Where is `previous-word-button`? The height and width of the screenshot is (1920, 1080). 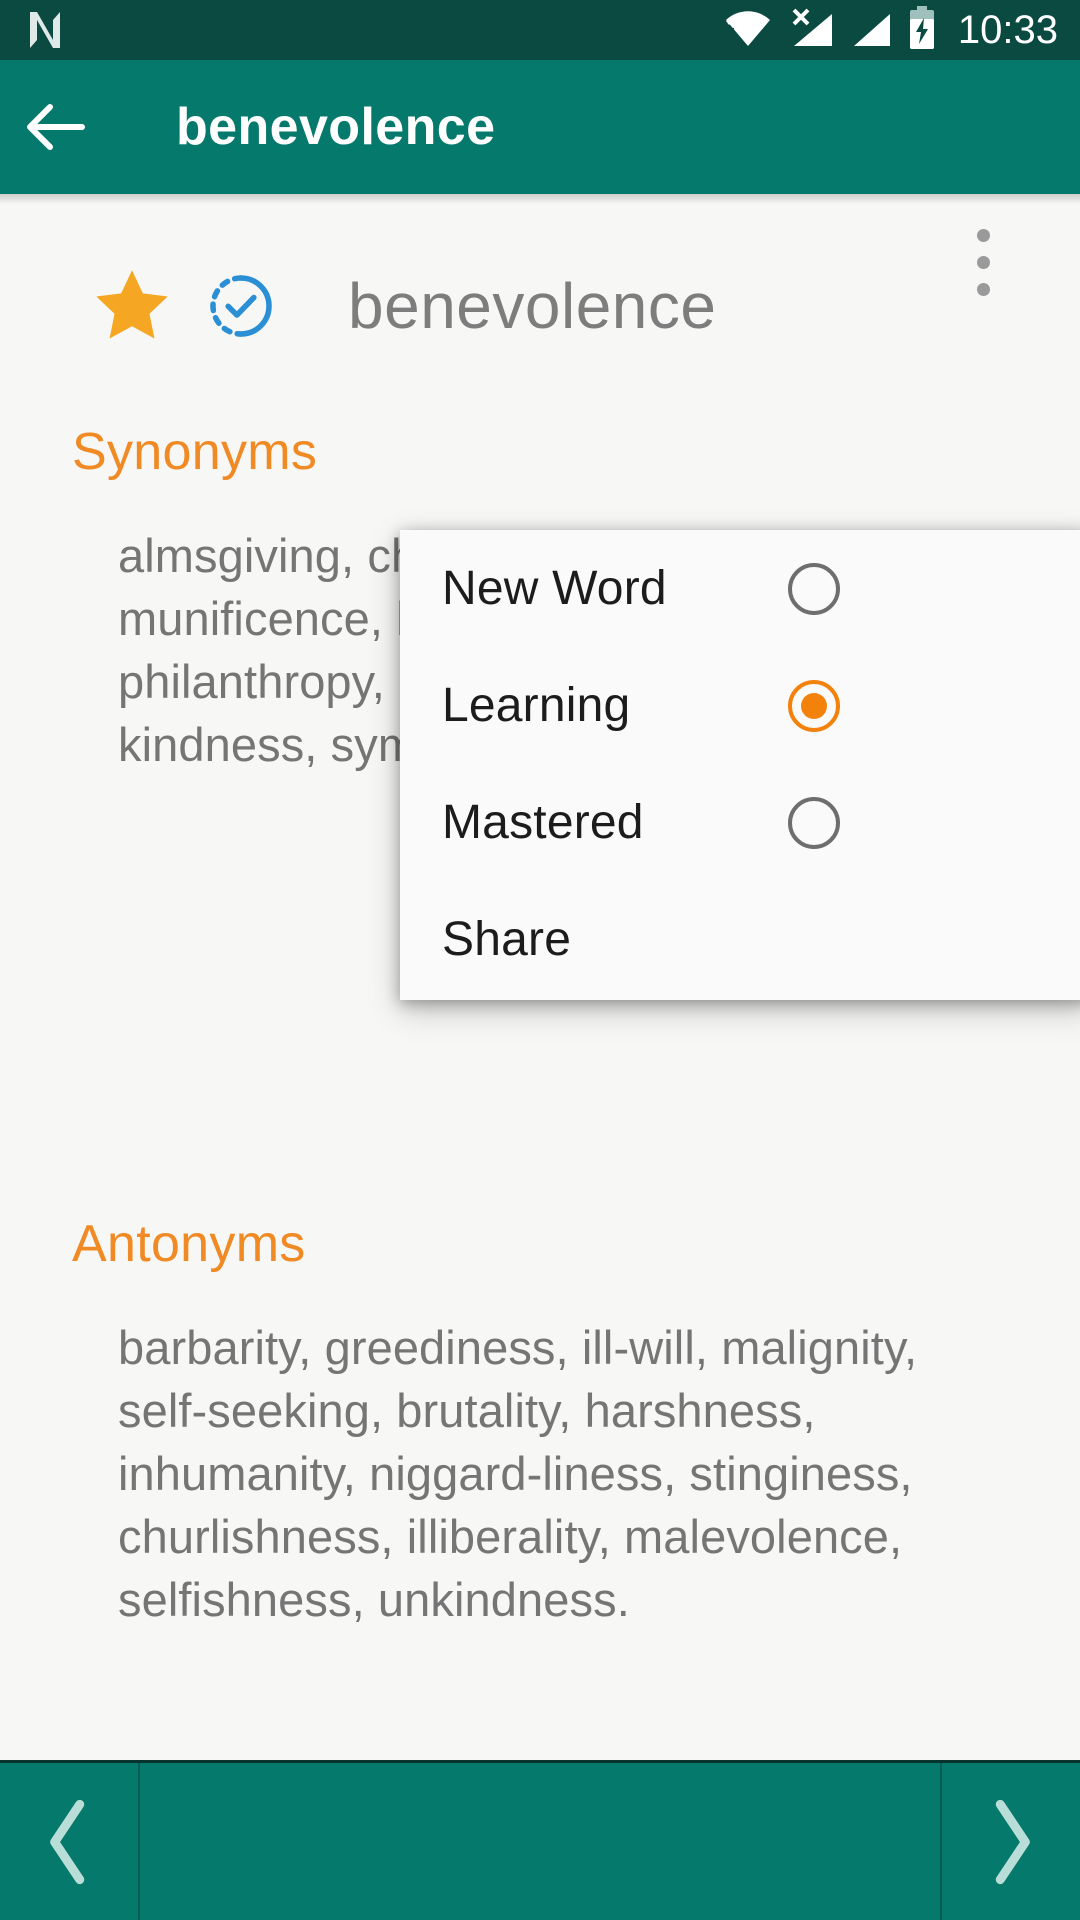
previous-word-button is located at coordinates (70, 1841).